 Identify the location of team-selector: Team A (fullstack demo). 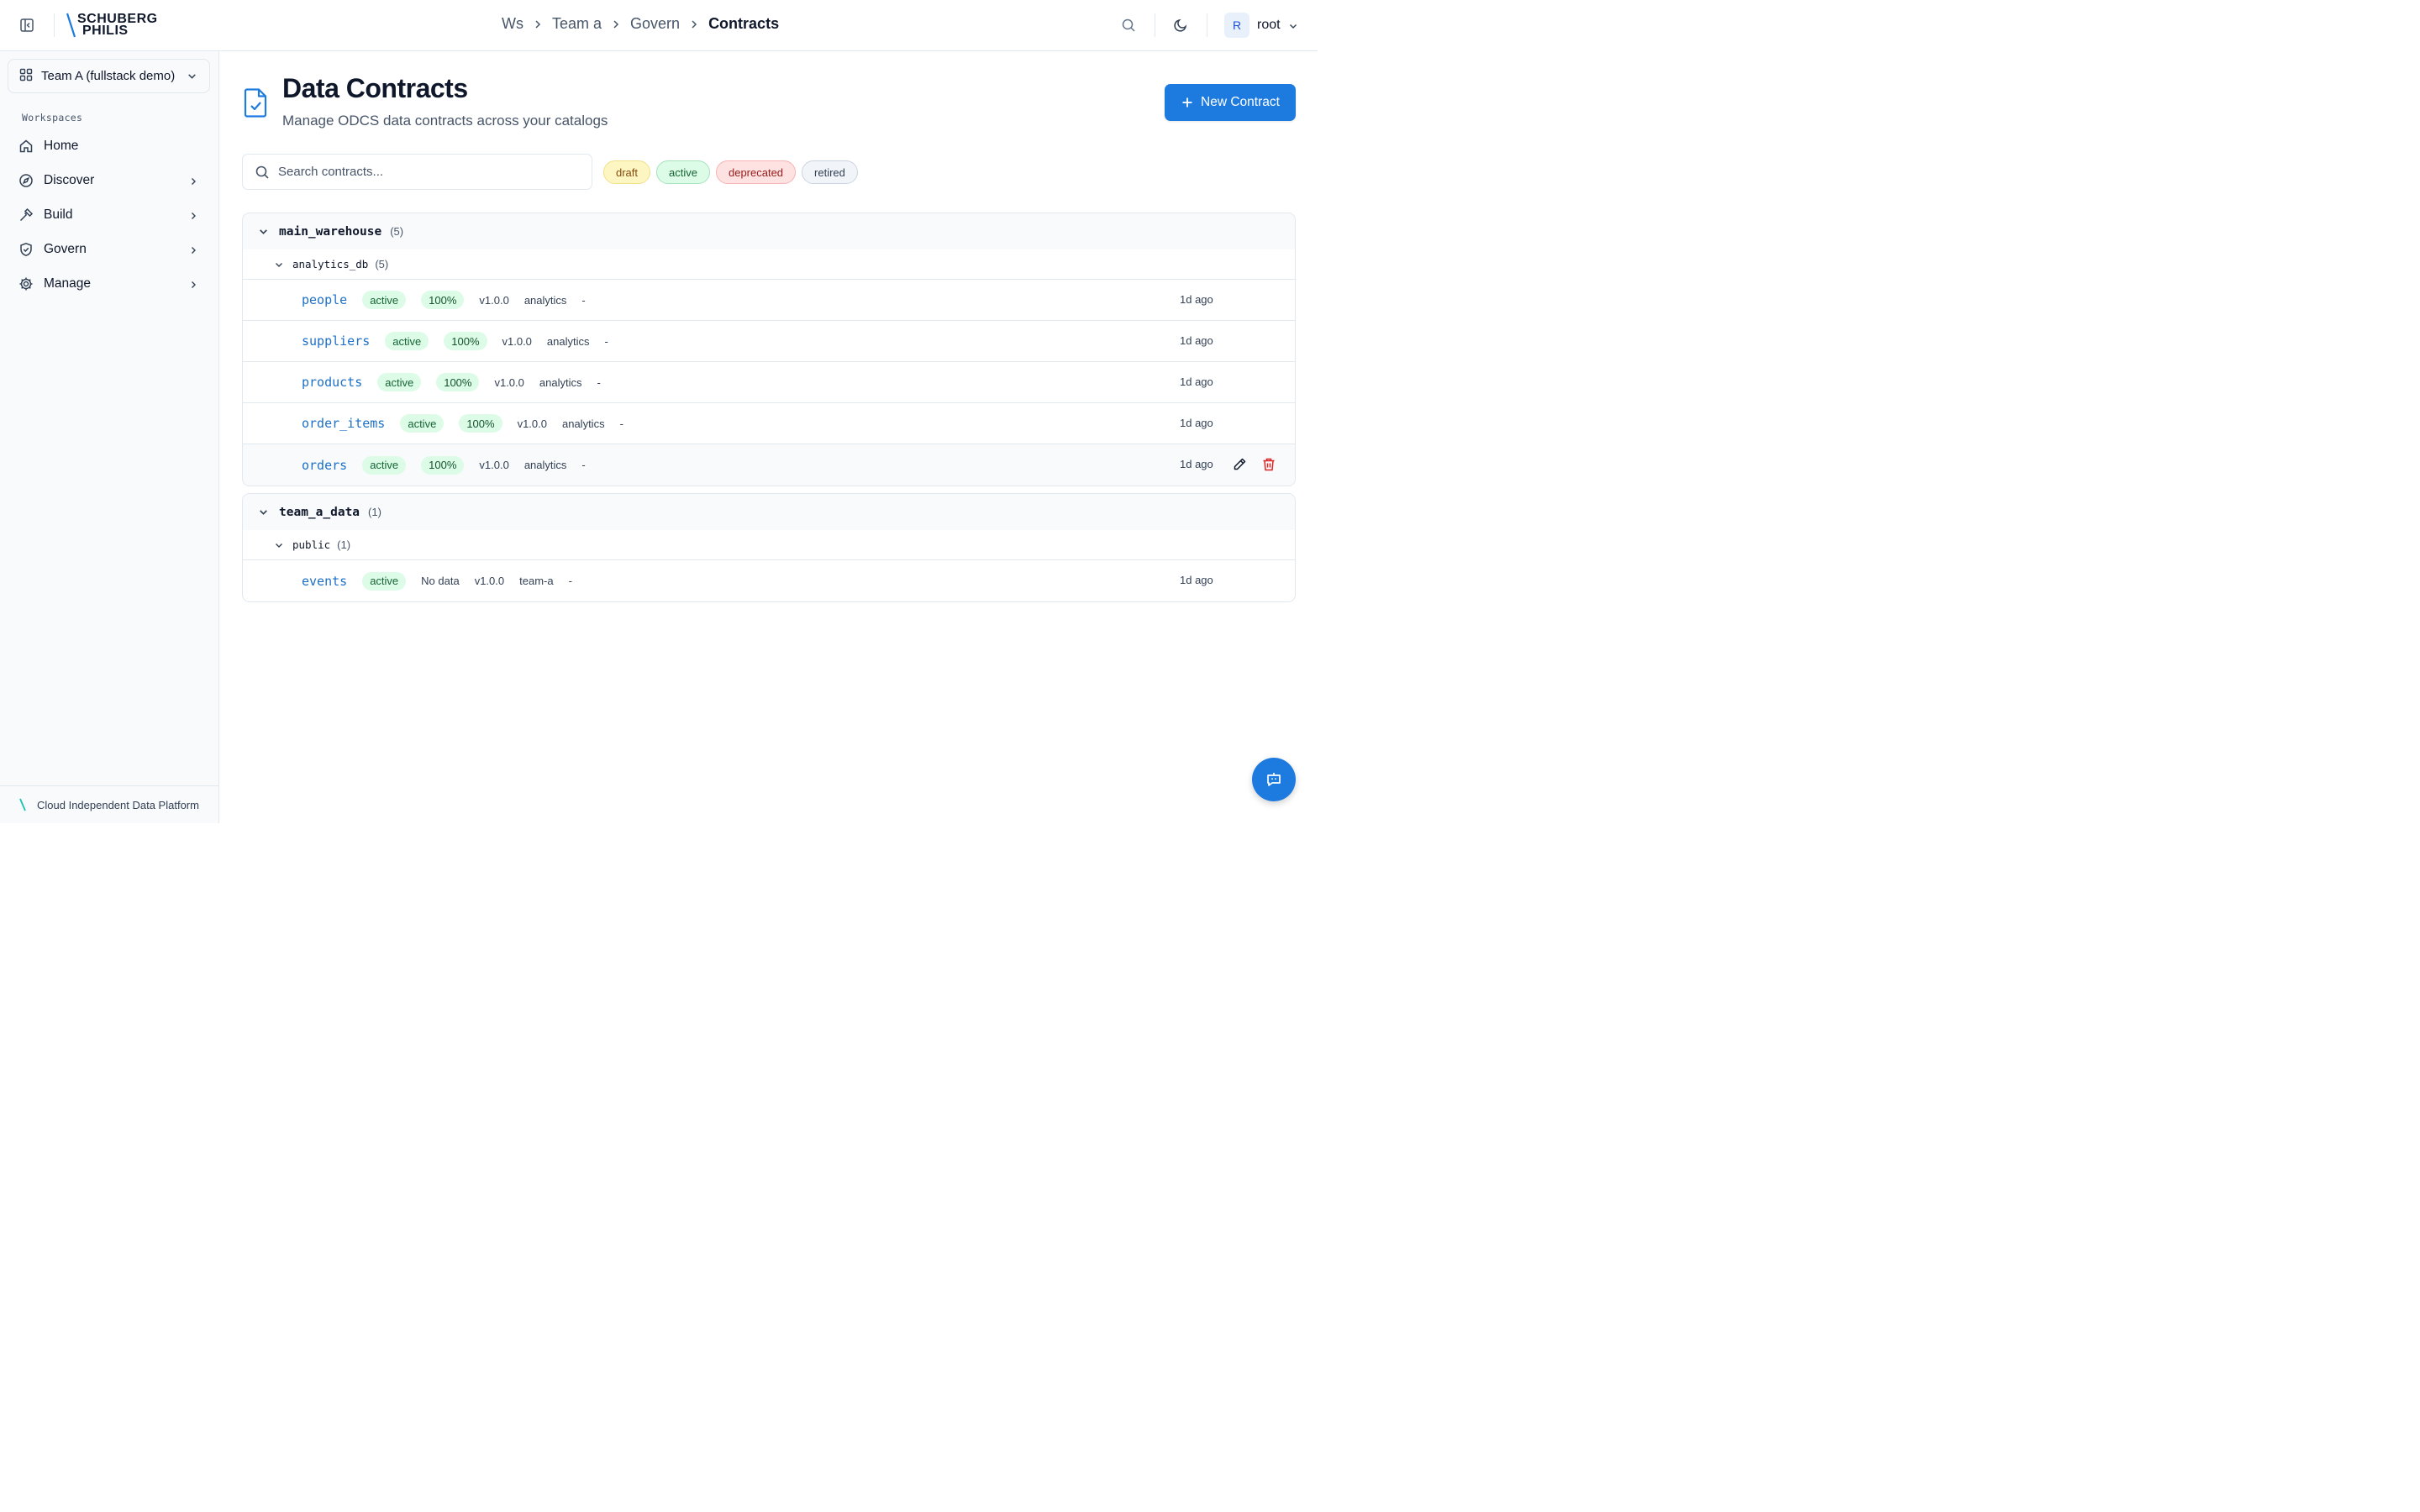
(109, 76).